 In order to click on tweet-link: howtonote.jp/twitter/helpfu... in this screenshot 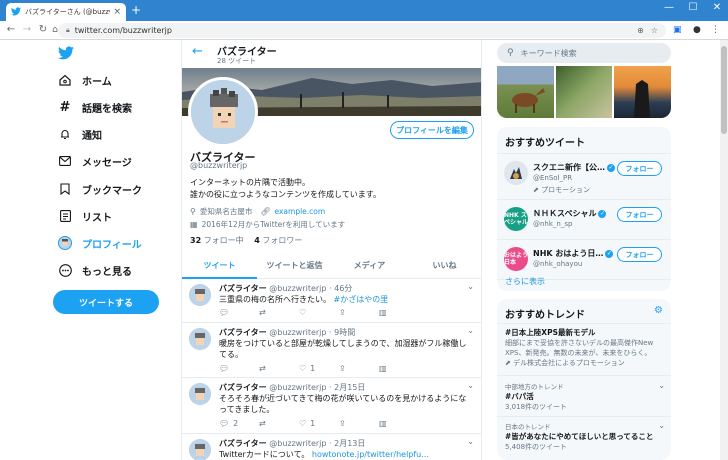, I will do `click(370, 454)`.